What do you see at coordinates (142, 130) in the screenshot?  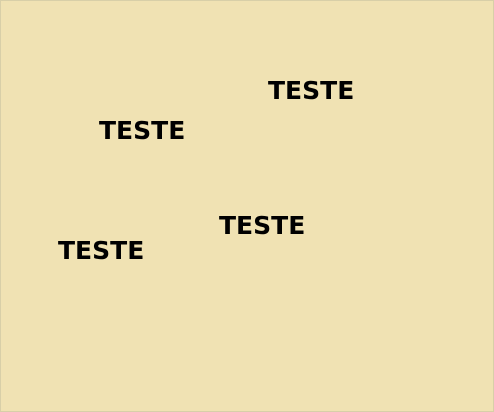 I see `teste-label-upper-left: TESTE` at bounding box center [142, 130].